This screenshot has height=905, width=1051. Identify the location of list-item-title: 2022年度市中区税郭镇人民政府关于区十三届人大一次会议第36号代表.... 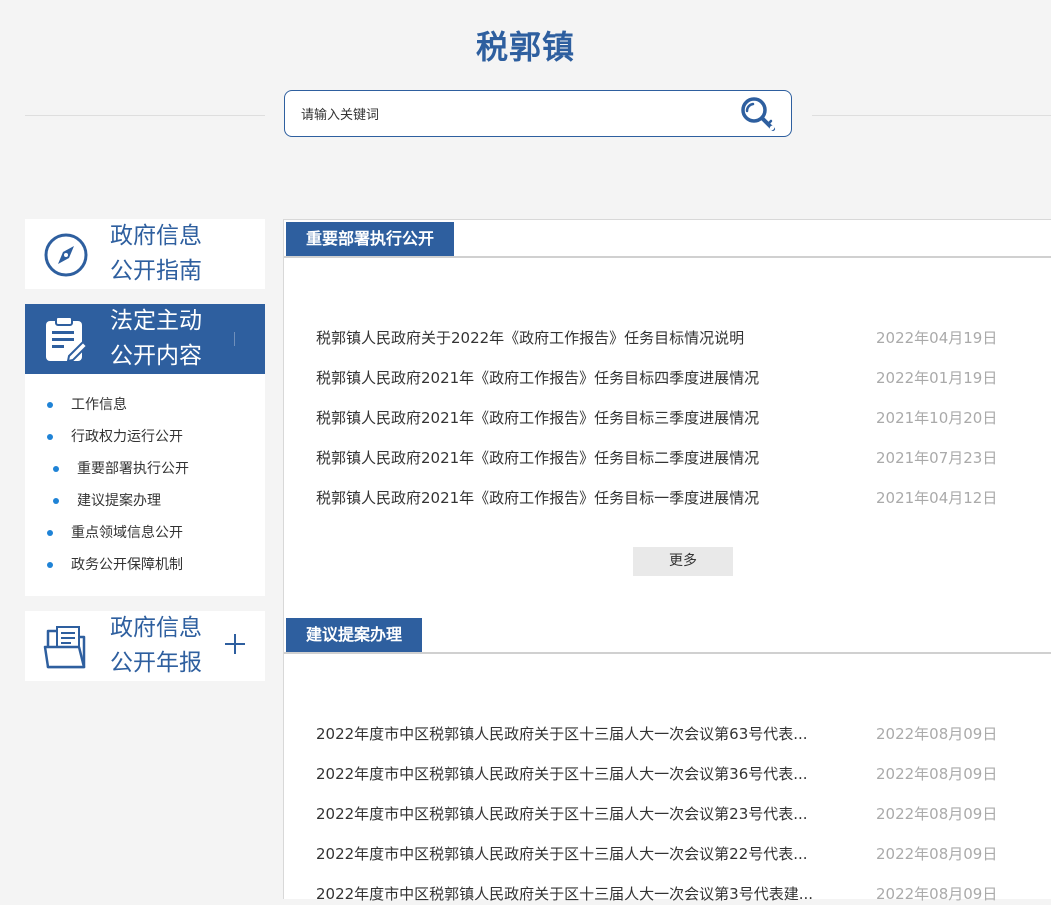
(586, 773).